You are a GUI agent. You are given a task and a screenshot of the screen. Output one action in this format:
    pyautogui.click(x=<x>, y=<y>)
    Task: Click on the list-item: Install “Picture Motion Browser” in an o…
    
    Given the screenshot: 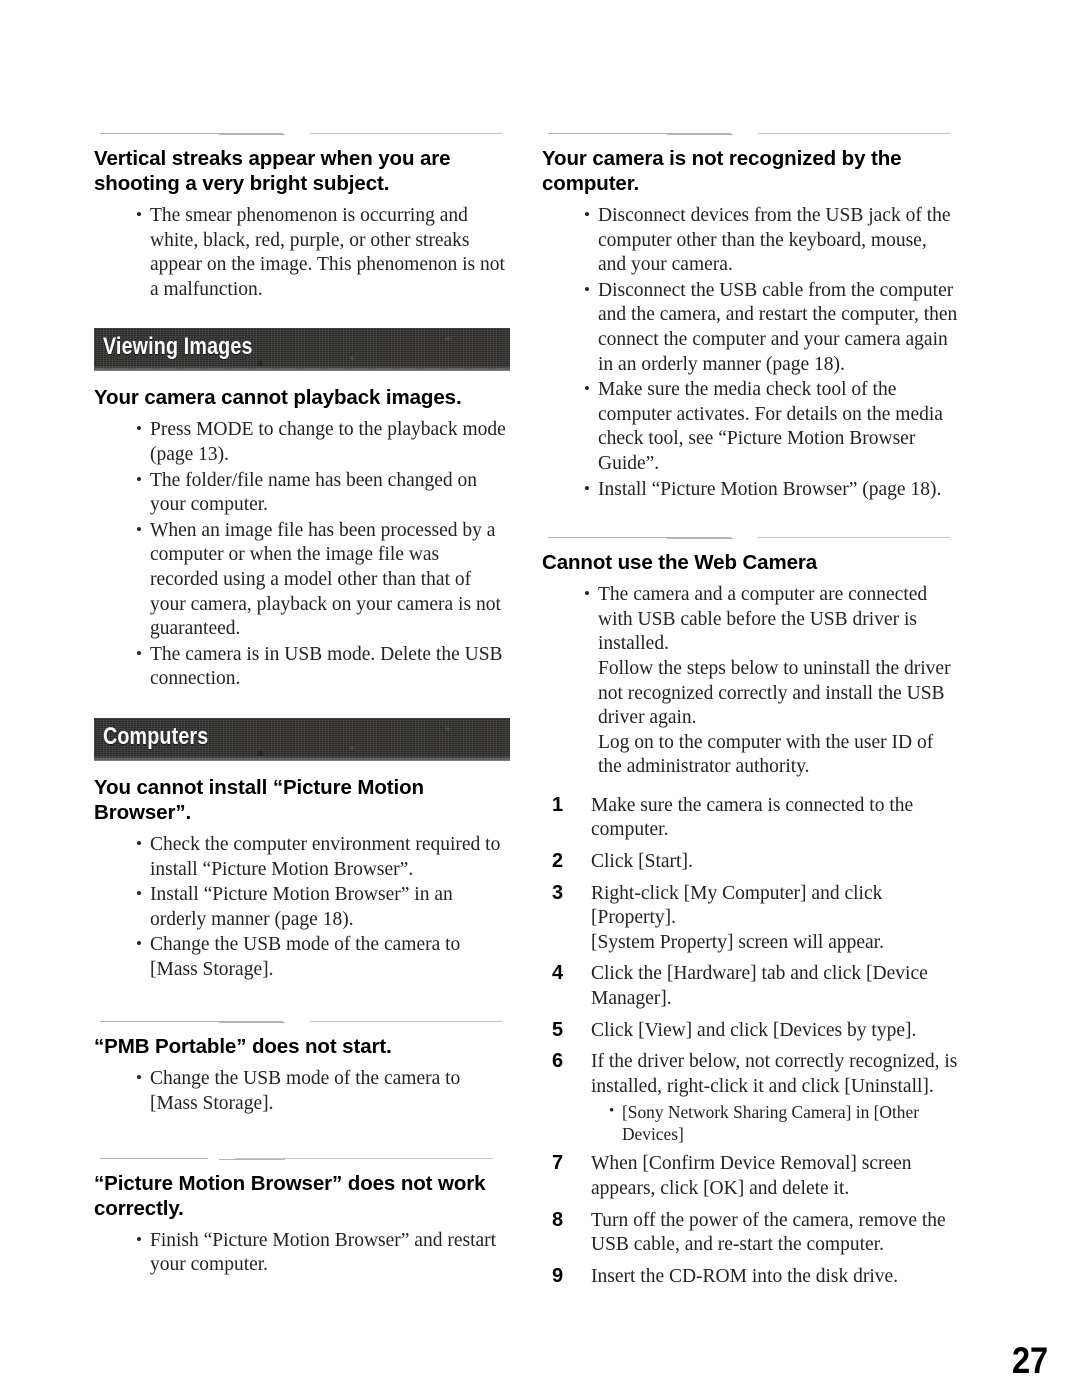 What is the action you would take?
    pyautogui.click(x=323, y=907)
    